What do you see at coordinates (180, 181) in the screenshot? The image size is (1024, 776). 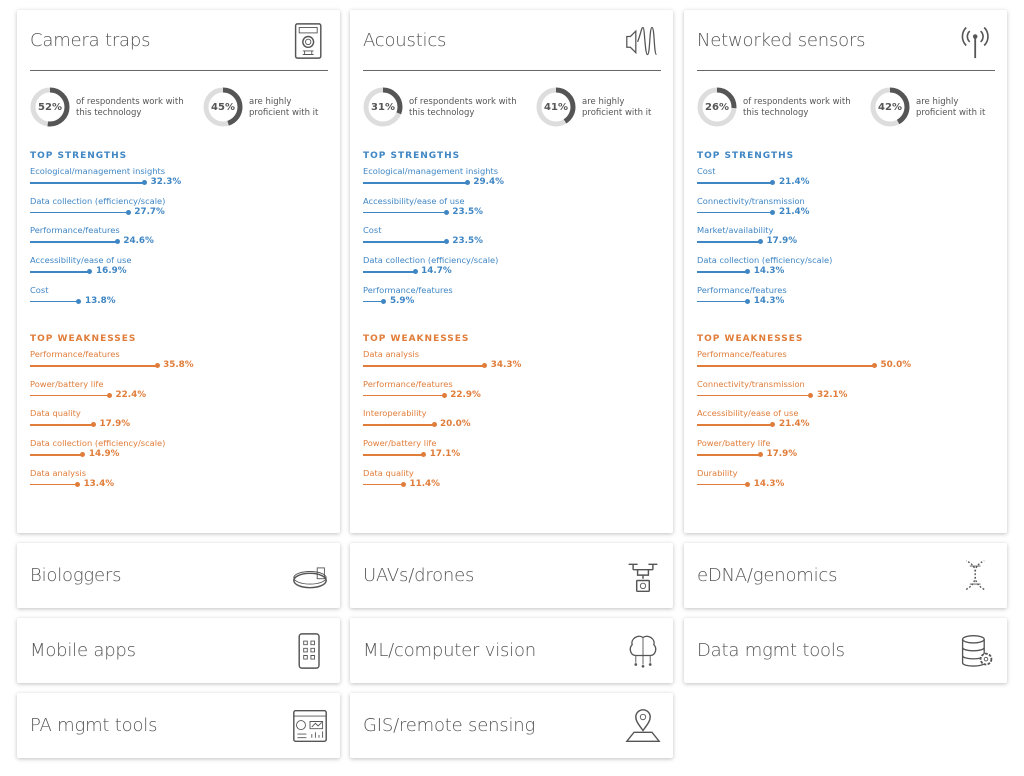 I see `strength-item: Ecological/management insights 32.3%` at bounding box center [180, 181].